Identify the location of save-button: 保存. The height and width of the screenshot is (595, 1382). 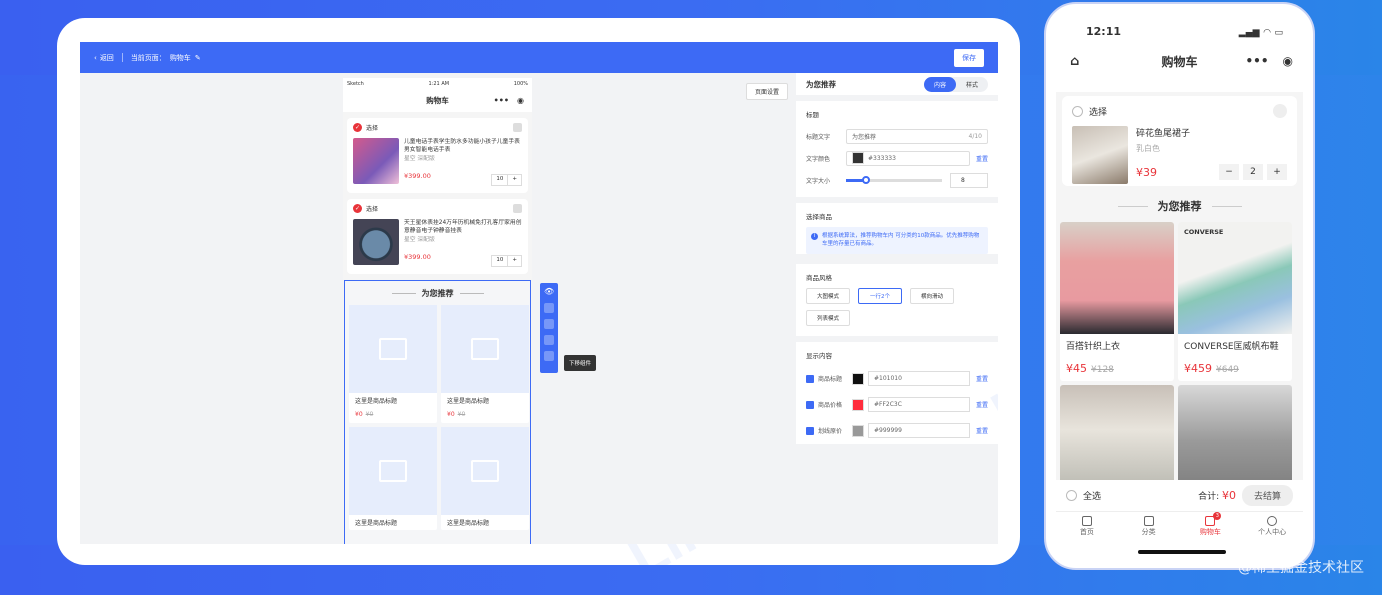
(969, 57).